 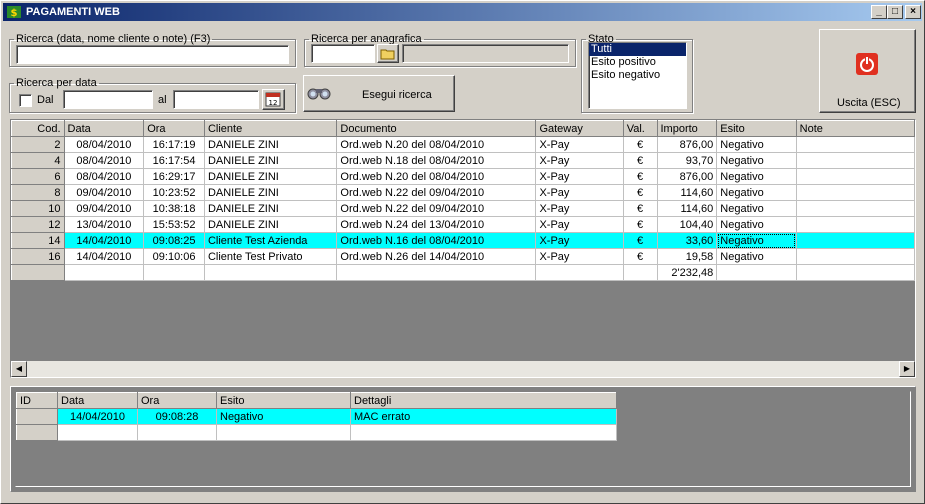 I want to click on detail-row: 14/04/2010 09:08:28 Negativo MAC errato, so click(x=316, y=416).